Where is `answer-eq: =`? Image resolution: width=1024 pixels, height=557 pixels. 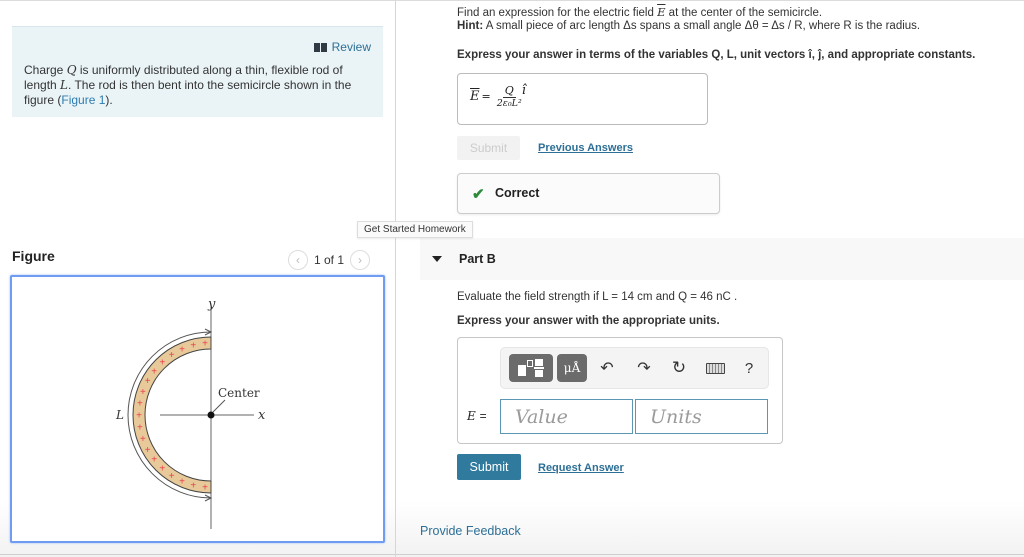 answer-eq: = is located at coordinates (486, 96).